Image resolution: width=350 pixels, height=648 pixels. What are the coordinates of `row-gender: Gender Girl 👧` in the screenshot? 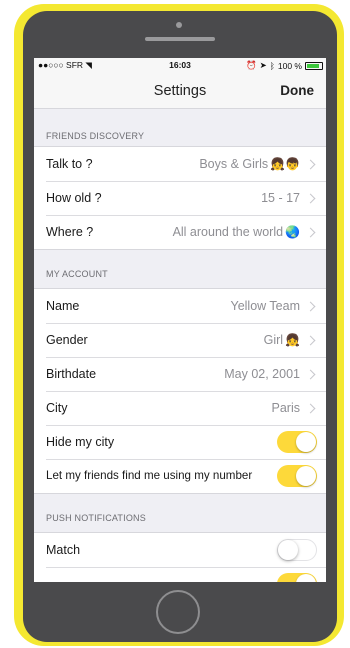 It's located at (180, 340).